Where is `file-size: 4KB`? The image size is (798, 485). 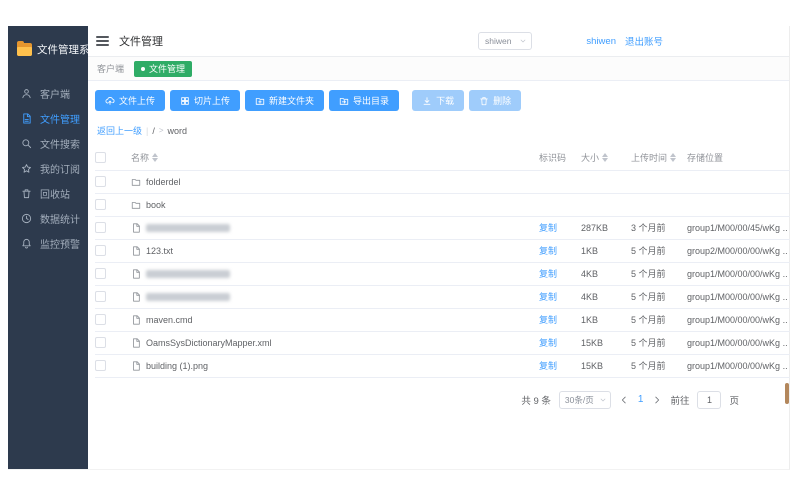
file-size: 4KB is located at coordinates (606, 274).